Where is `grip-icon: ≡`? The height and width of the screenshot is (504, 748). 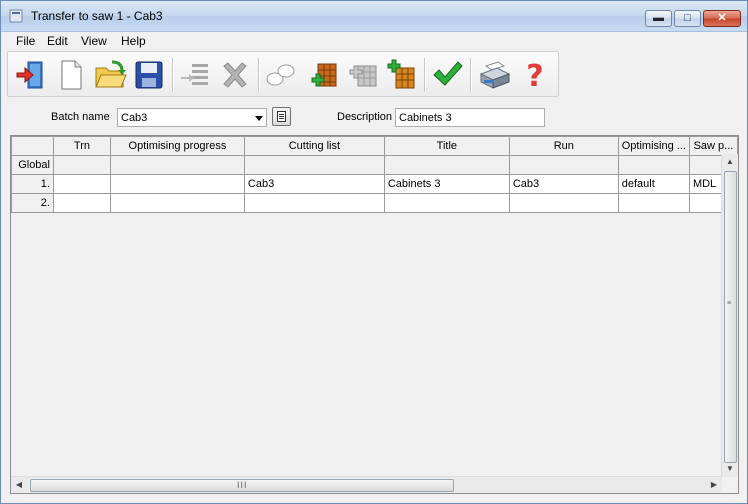
grip-icon: ≡ is located at coordinates (729, 303).